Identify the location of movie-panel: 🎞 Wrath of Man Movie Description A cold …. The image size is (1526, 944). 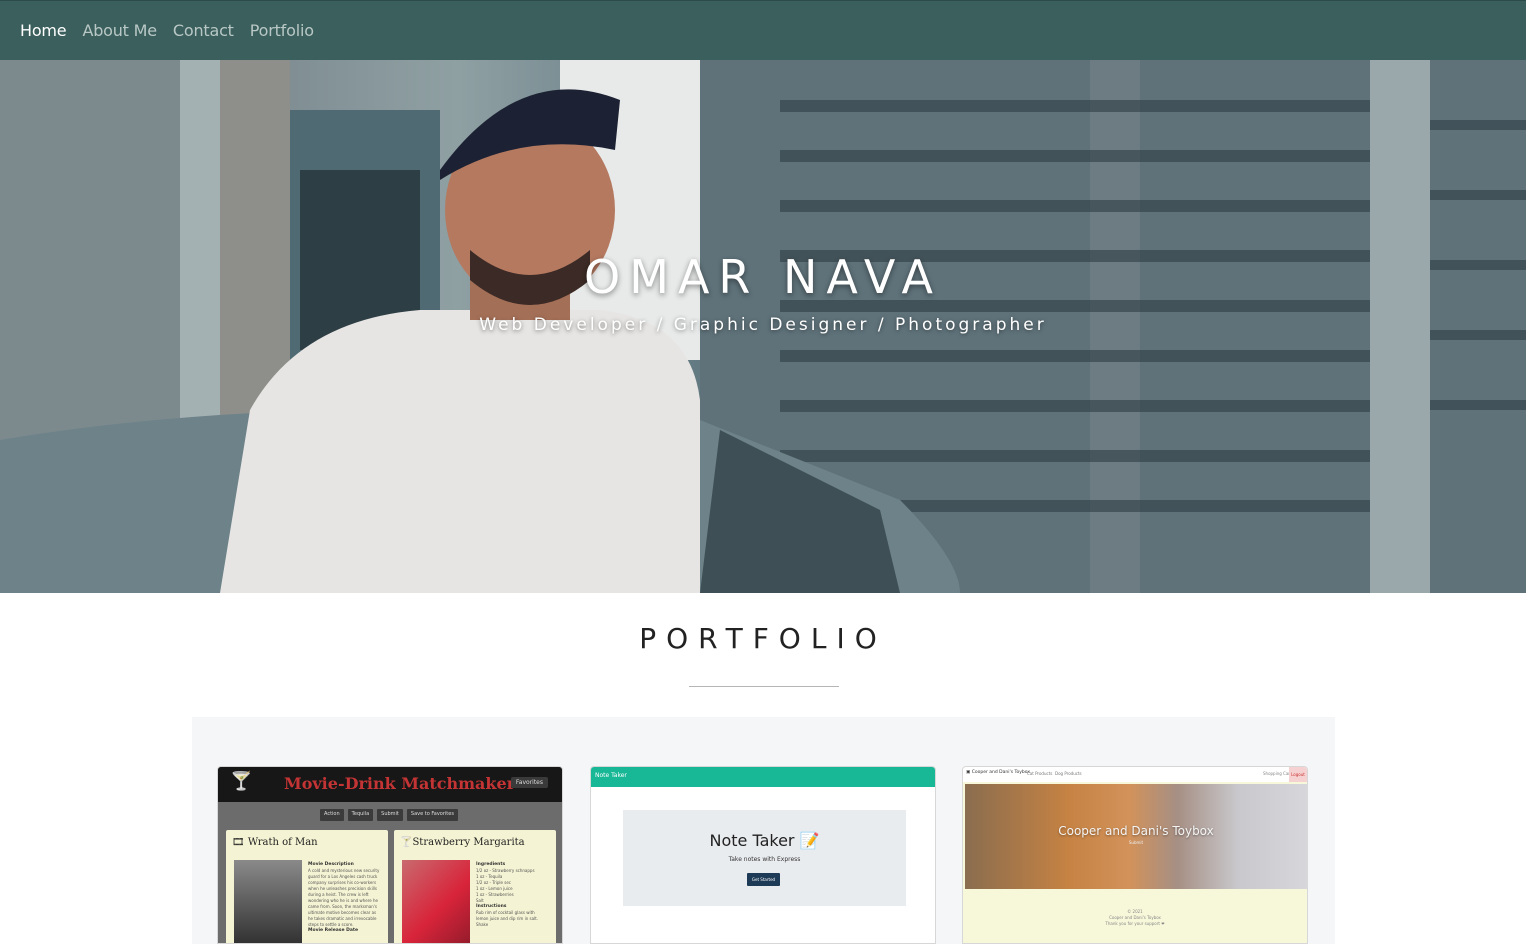
(307, 886).